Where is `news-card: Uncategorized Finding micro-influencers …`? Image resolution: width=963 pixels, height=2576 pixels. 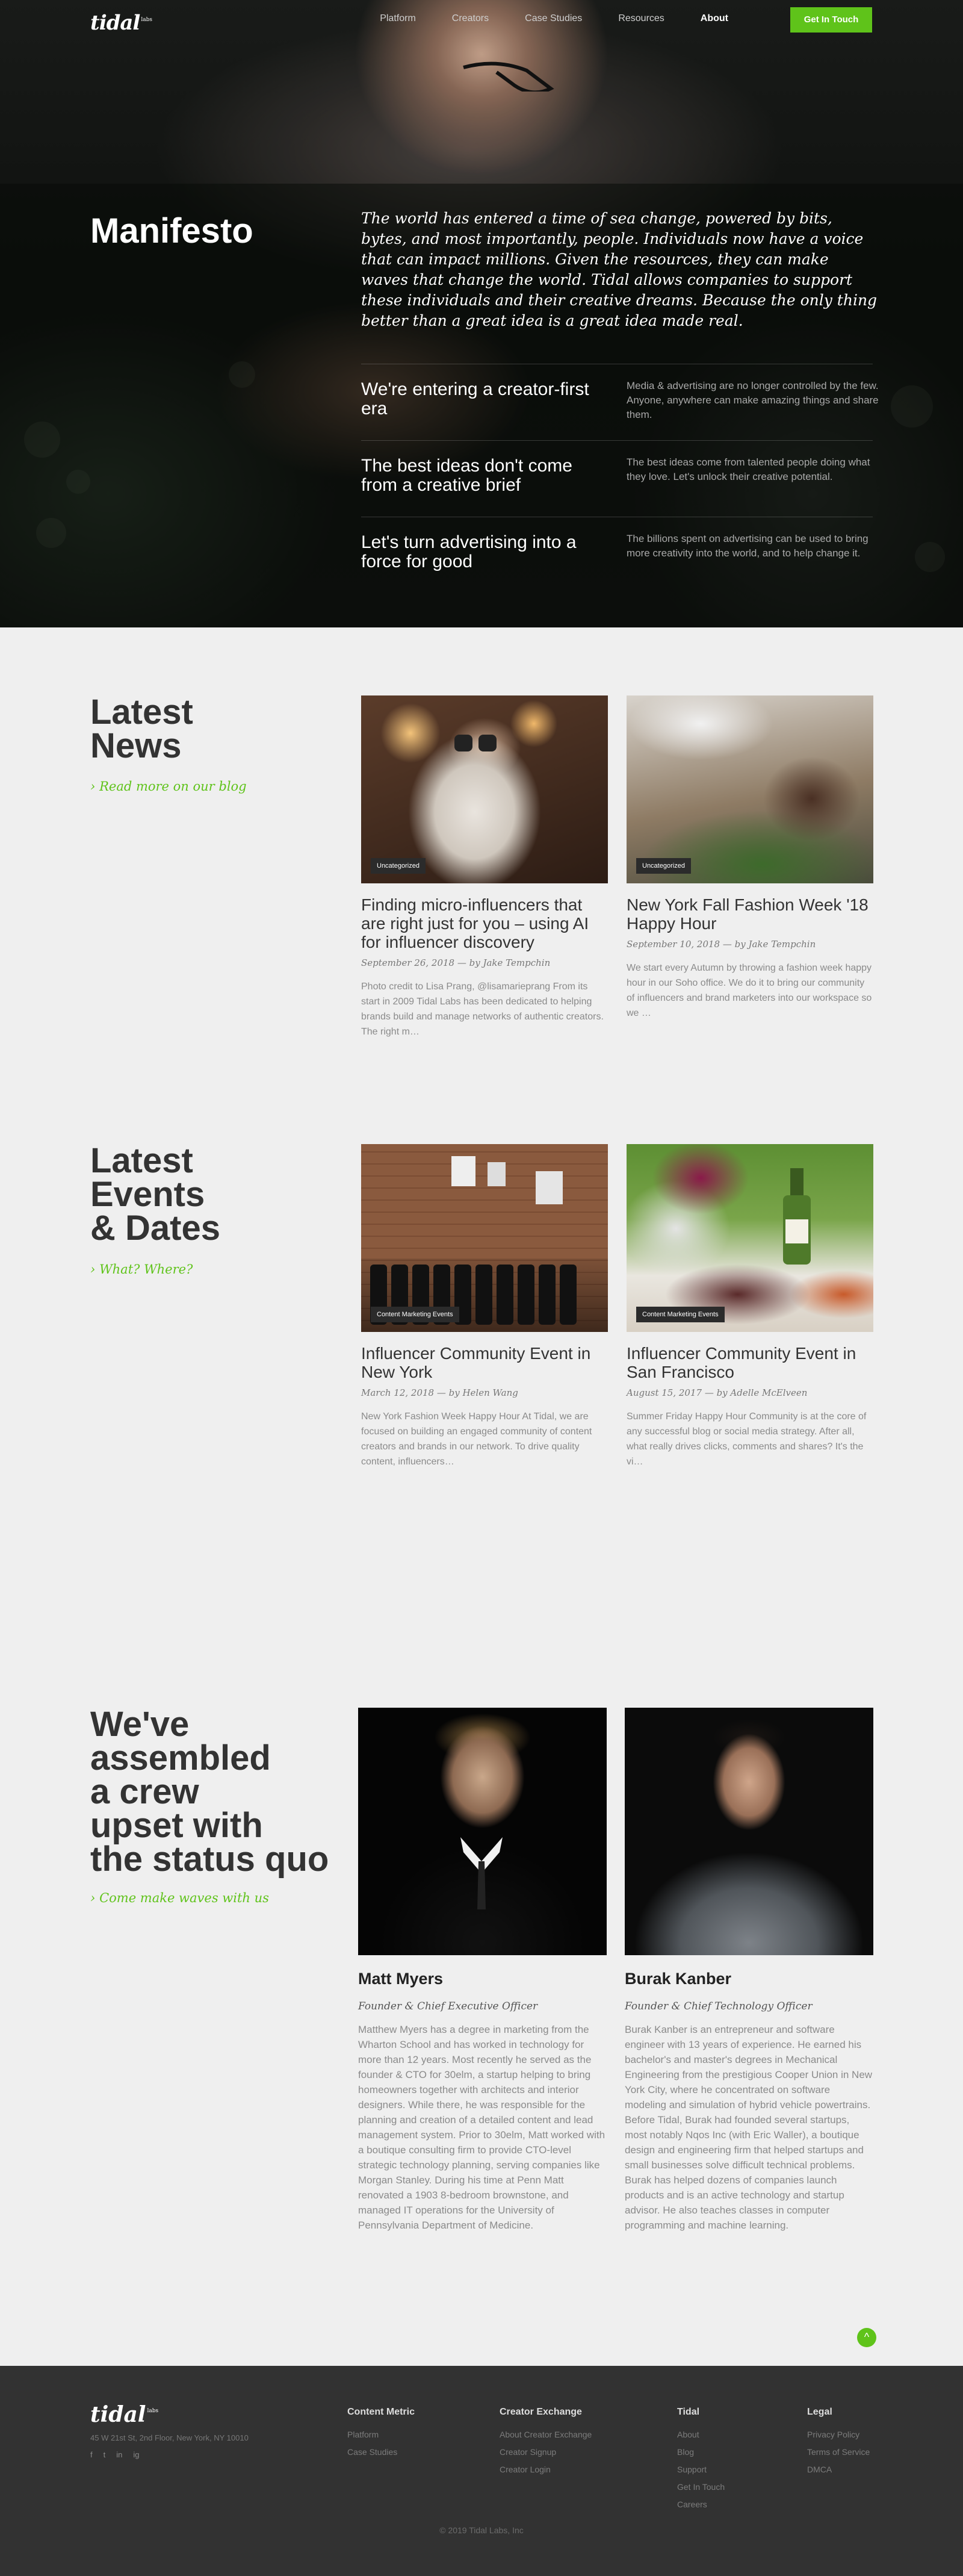
news-card: Uncategorized Finding micro-influencers … is located at coordinates (485, 867).